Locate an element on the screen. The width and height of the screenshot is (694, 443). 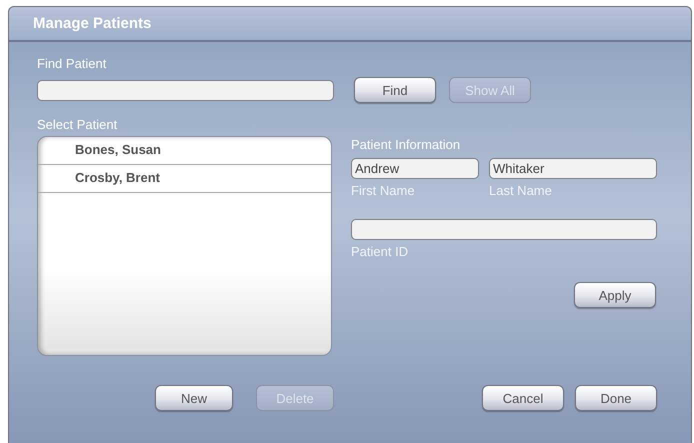
input-field: Andrew is located at coordinates (415, 168).